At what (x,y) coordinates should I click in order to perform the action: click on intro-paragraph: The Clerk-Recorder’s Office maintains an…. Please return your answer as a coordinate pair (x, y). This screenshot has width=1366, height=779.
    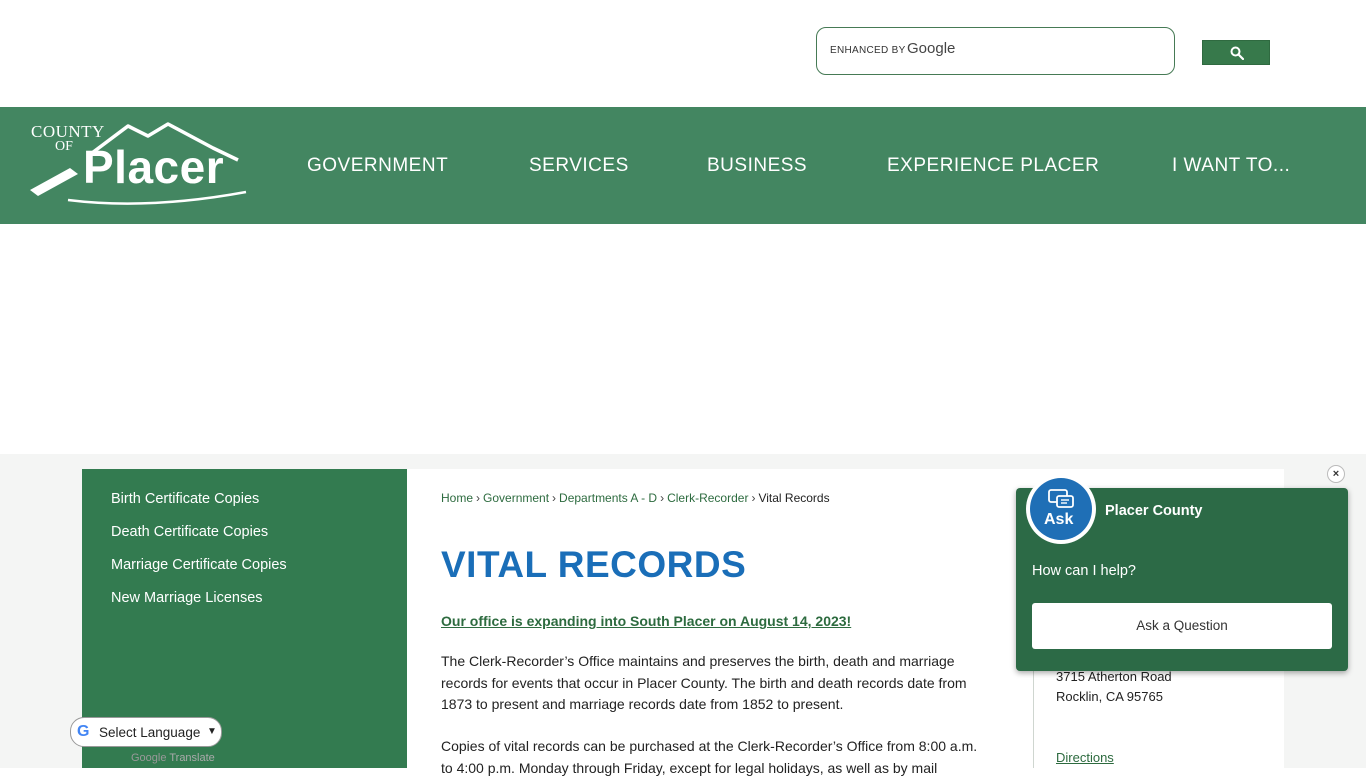
    Looking at the image, I should click on (718, 683).